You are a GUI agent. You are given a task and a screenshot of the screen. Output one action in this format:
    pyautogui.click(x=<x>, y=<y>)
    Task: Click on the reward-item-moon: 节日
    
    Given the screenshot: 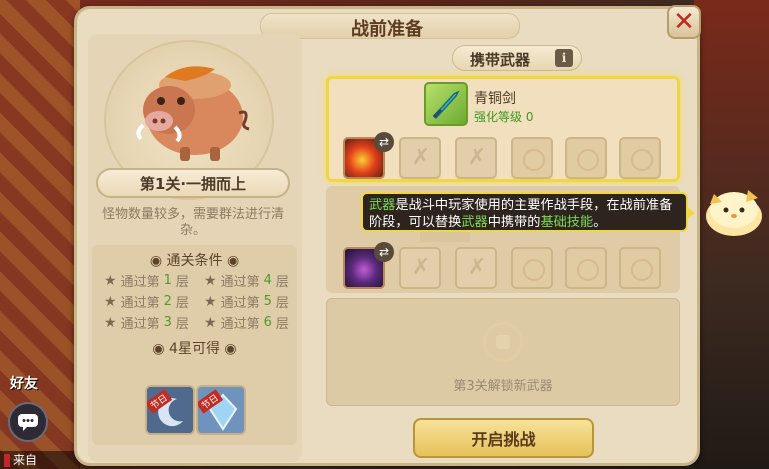 What is the action you would take?
    pyautogui.click(x=170, y=410)
    